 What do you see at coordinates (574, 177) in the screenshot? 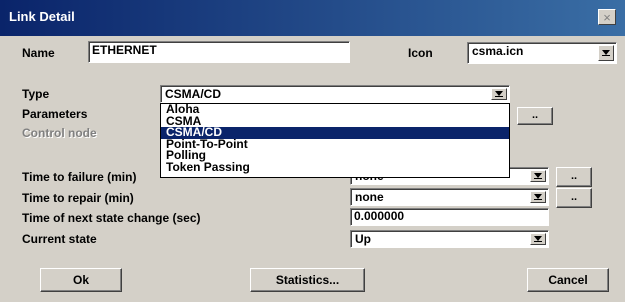
I see `time-to-failure-button: ..` at bounding box center [574, 177].